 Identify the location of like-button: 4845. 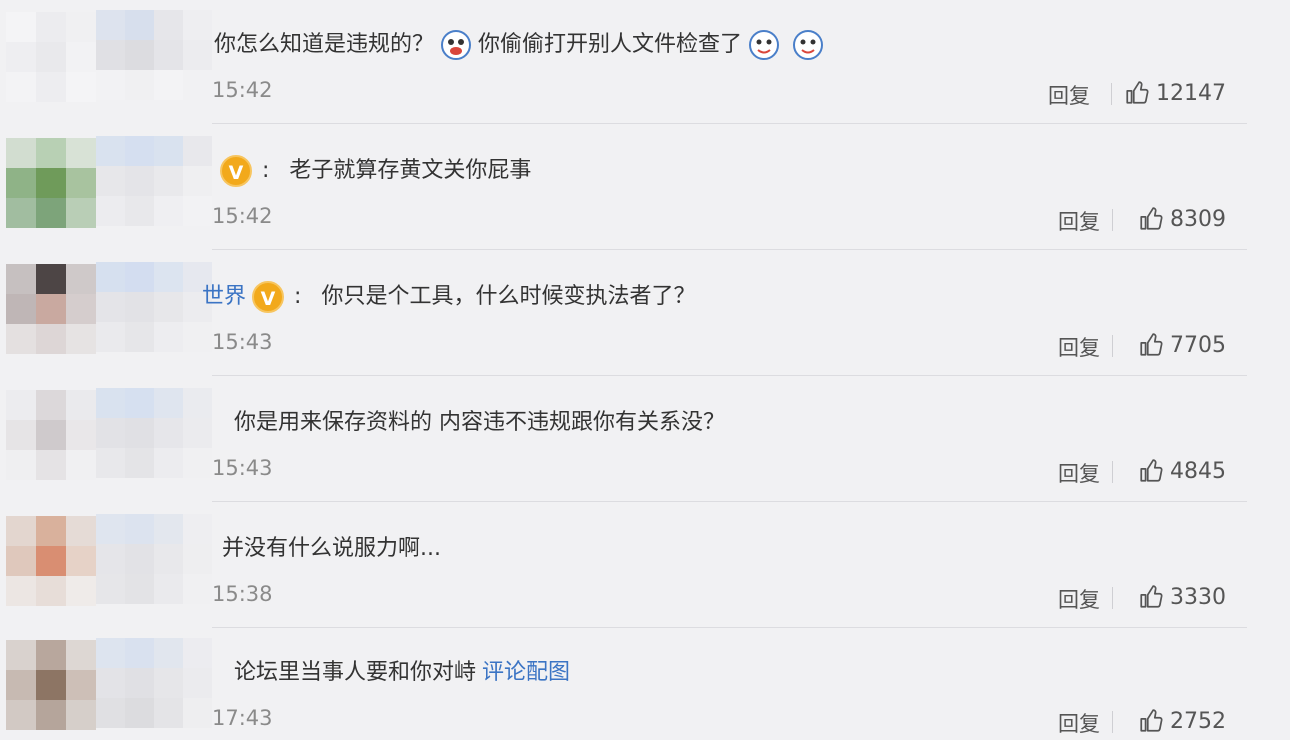
(1182, 471).